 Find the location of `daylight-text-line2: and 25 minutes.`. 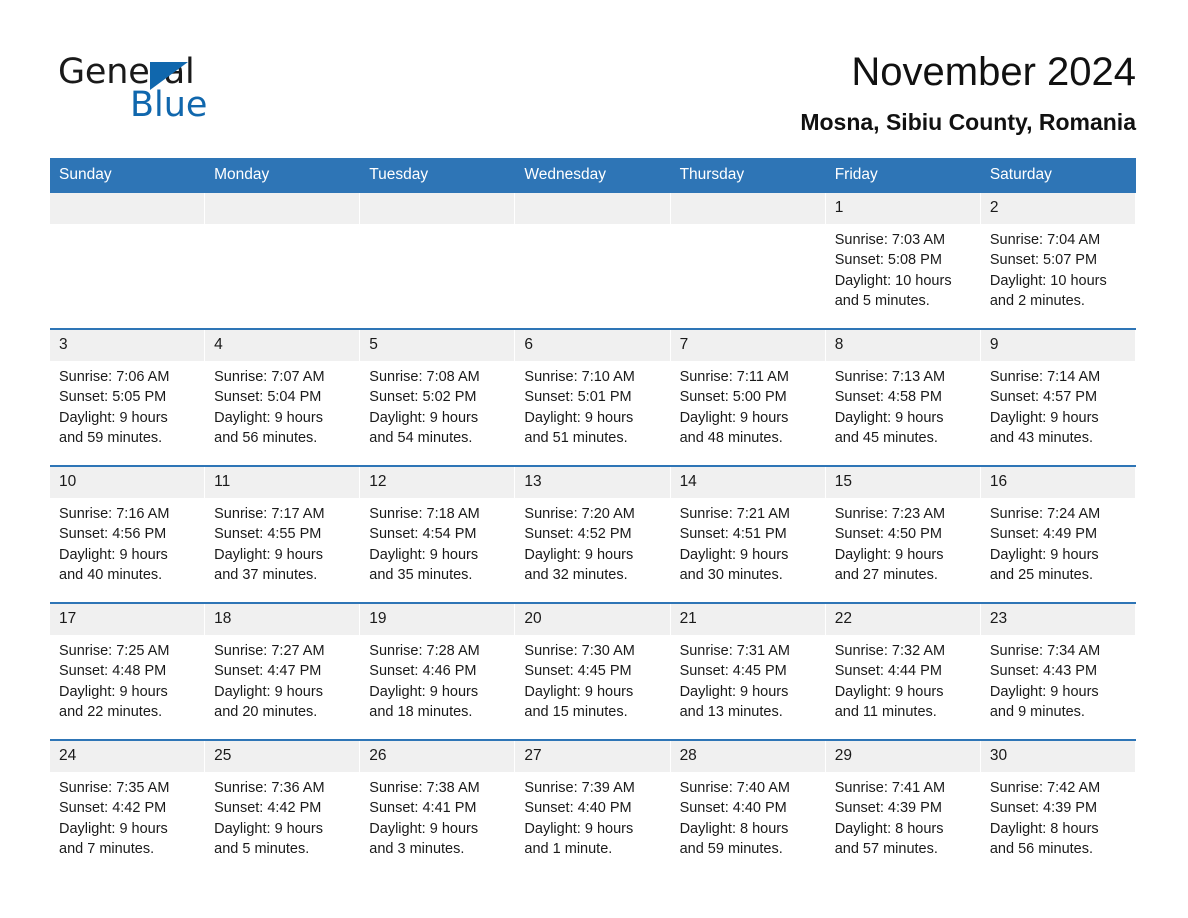

daylight-text-line2: and 25 minutes. is located at coordinates (1041, 574).